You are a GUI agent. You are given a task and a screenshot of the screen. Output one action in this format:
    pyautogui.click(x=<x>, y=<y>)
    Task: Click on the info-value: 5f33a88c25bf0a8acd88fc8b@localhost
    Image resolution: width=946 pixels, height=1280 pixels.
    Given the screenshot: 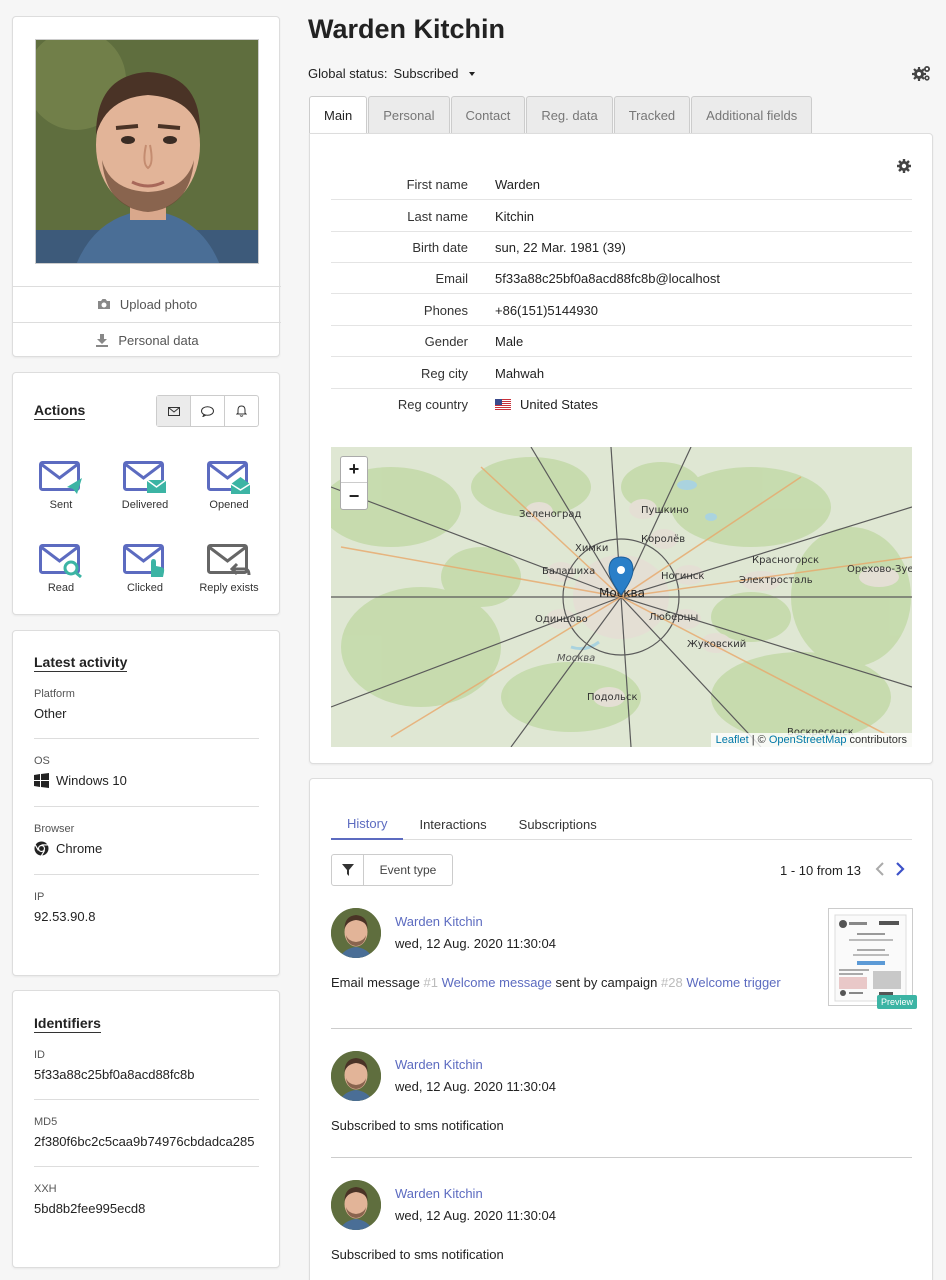 What is the action you would take?
    pyautogui.click(x=607, y=278)
    